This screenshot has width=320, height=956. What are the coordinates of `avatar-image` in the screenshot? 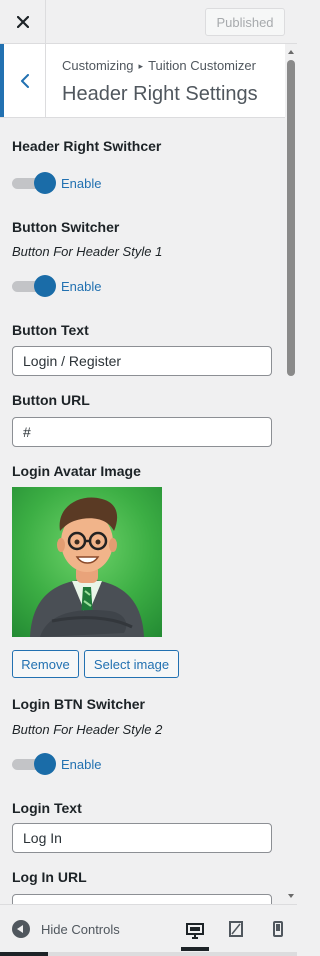 It's located at (87, 562).